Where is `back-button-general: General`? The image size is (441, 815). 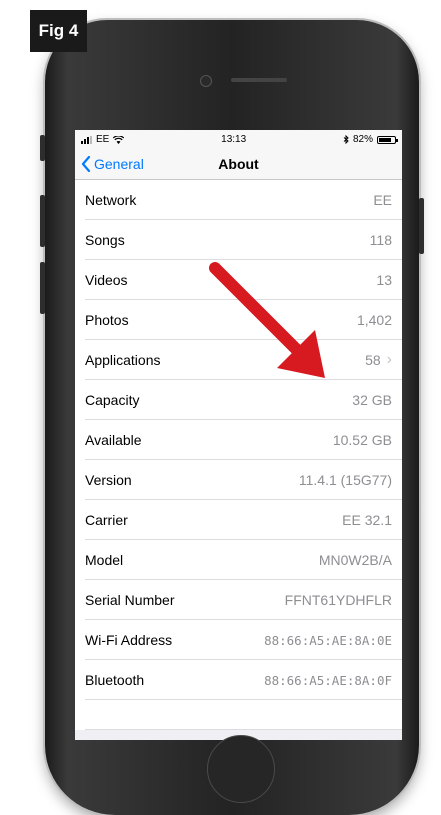 back-button-general: General is located at coordinates (109, 164).